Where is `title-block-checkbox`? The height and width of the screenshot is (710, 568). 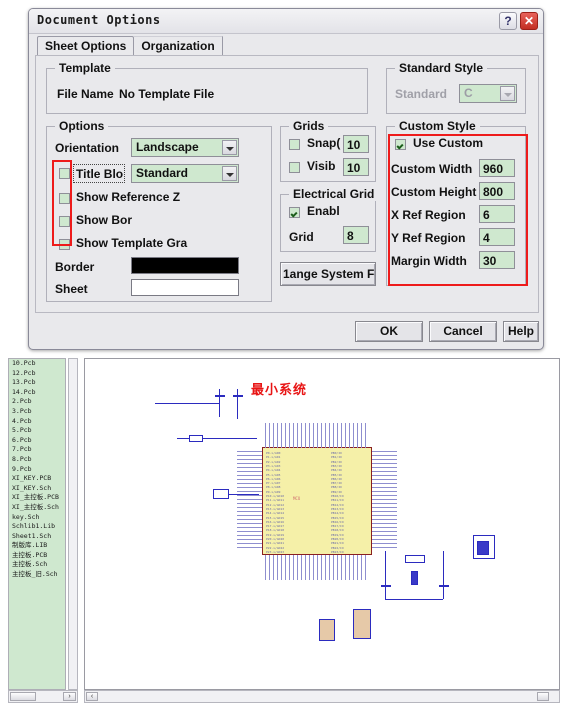
title-block-checkbox is located at coordinates (64, 173).